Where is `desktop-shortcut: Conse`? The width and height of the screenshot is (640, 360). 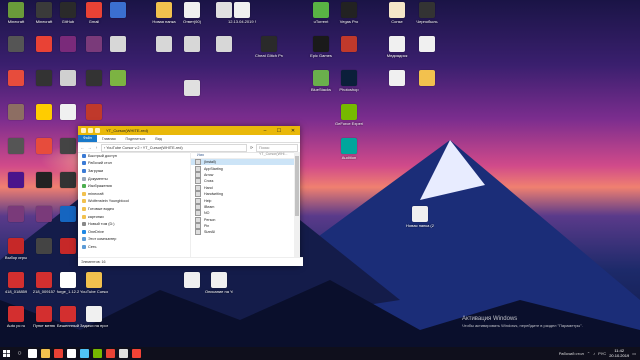 desktop-shortcut: Conse is located at coordinates (397, 13).